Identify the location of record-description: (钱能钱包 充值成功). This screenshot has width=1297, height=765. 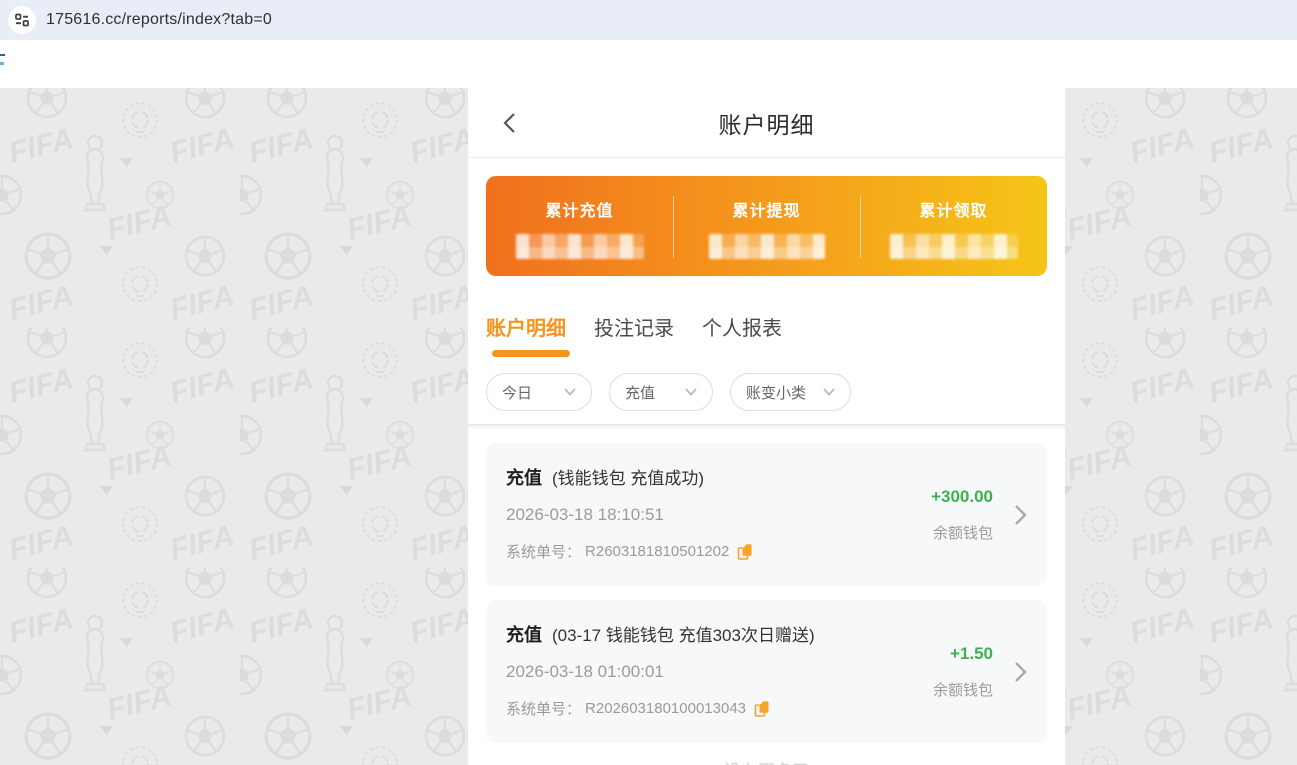
(628, 478).